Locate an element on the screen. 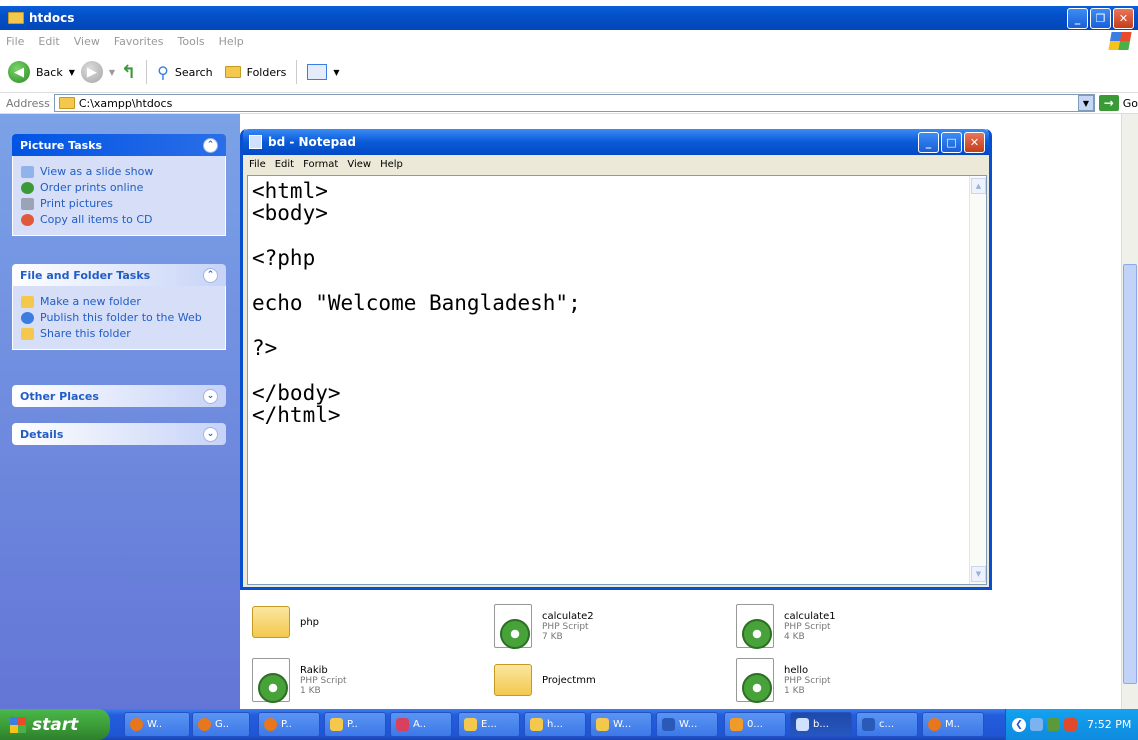 This screenshot has width=1138, height=740. explorer-title-bar: htdocs _ ❐ ✕ is located at coordinates (569, 15).